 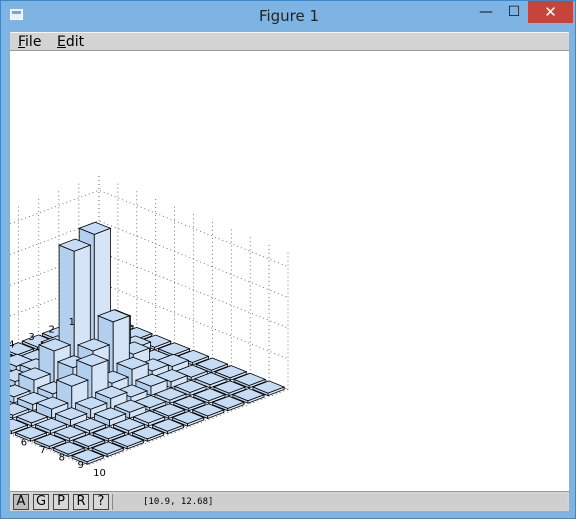 What do you see at coordinates (486, 12) in the screenshot?
I see `minimize-button: —` at bounding box center [486, 12].